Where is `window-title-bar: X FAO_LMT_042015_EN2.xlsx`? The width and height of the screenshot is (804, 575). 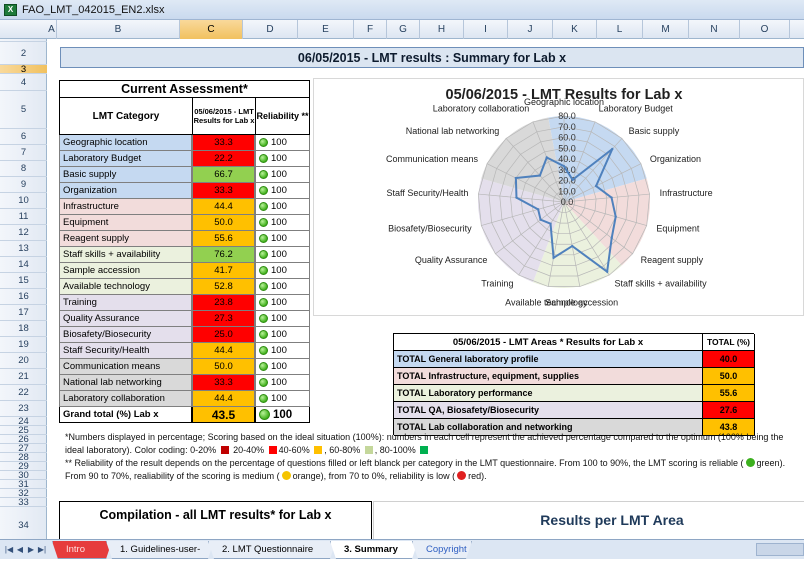 window-title-bar: X FAO_LMT_042015_EN2.xlsx is located at coordinates (402, 10).